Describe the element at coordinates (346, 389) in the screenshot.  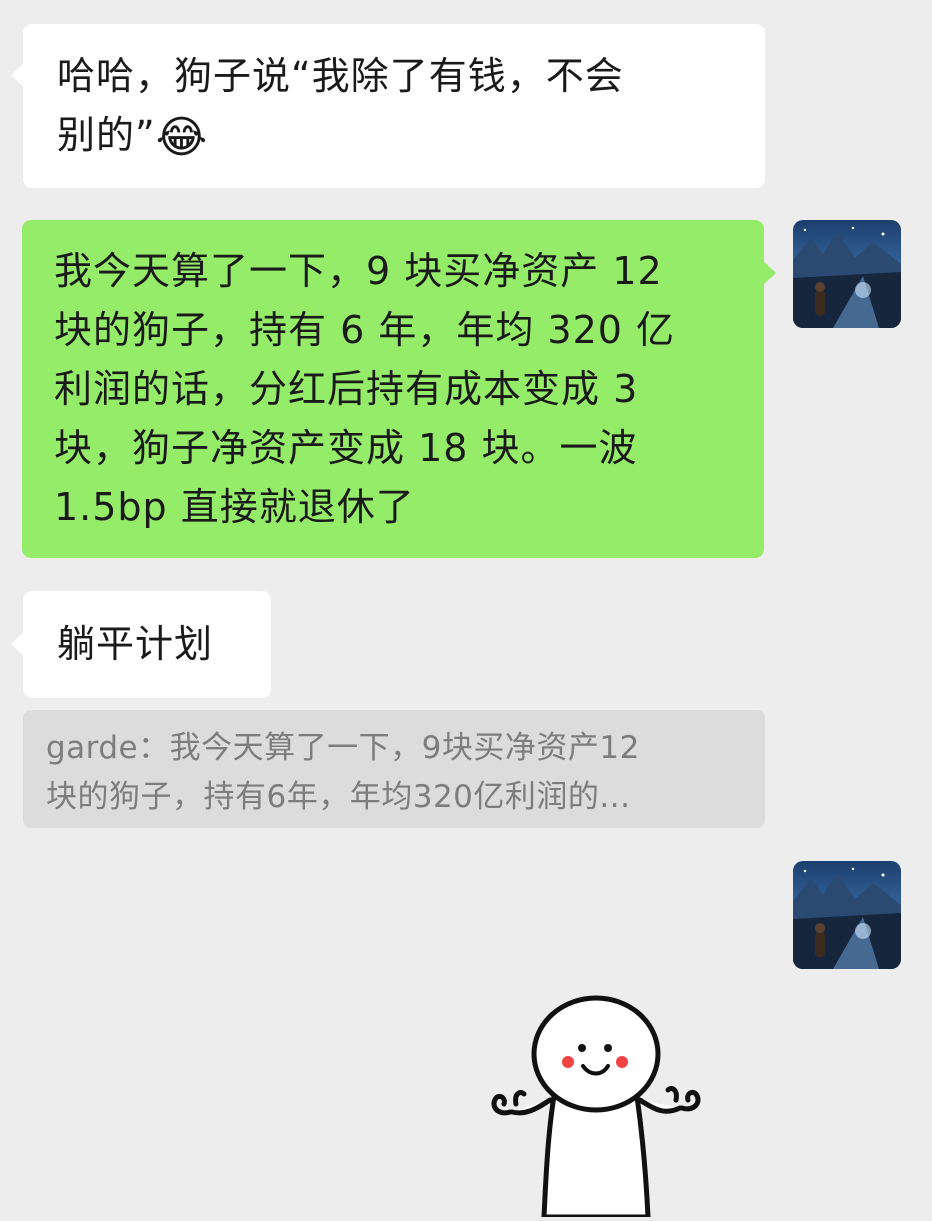
I see `message-line: 利润的话，分红后持有成本变成 3` at that location.